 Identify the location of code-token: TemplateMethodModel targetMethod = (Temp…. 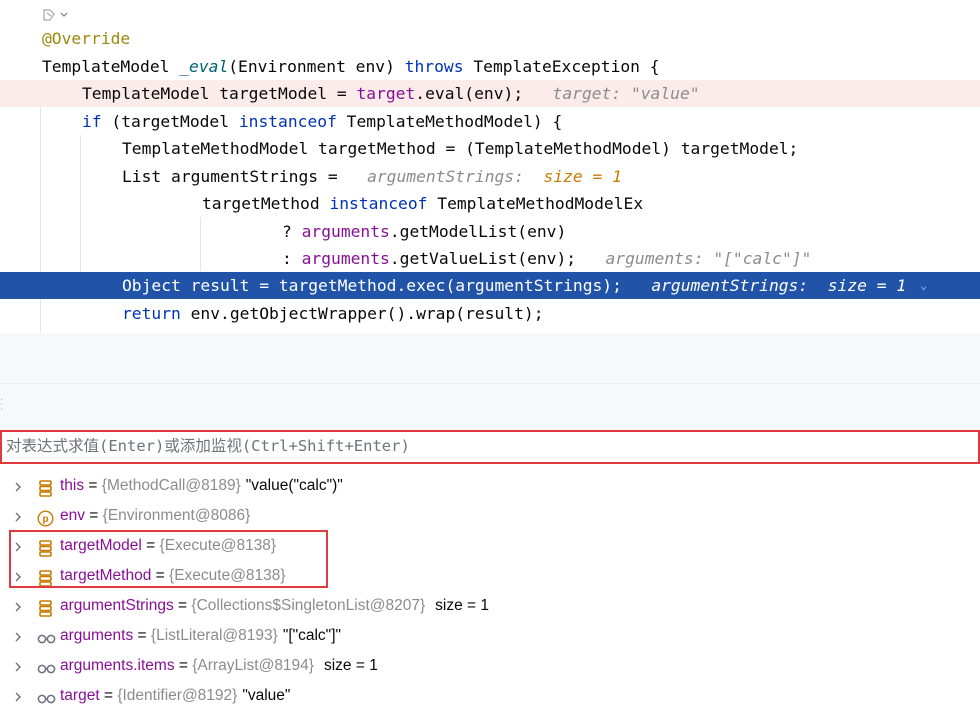
(460, 148).